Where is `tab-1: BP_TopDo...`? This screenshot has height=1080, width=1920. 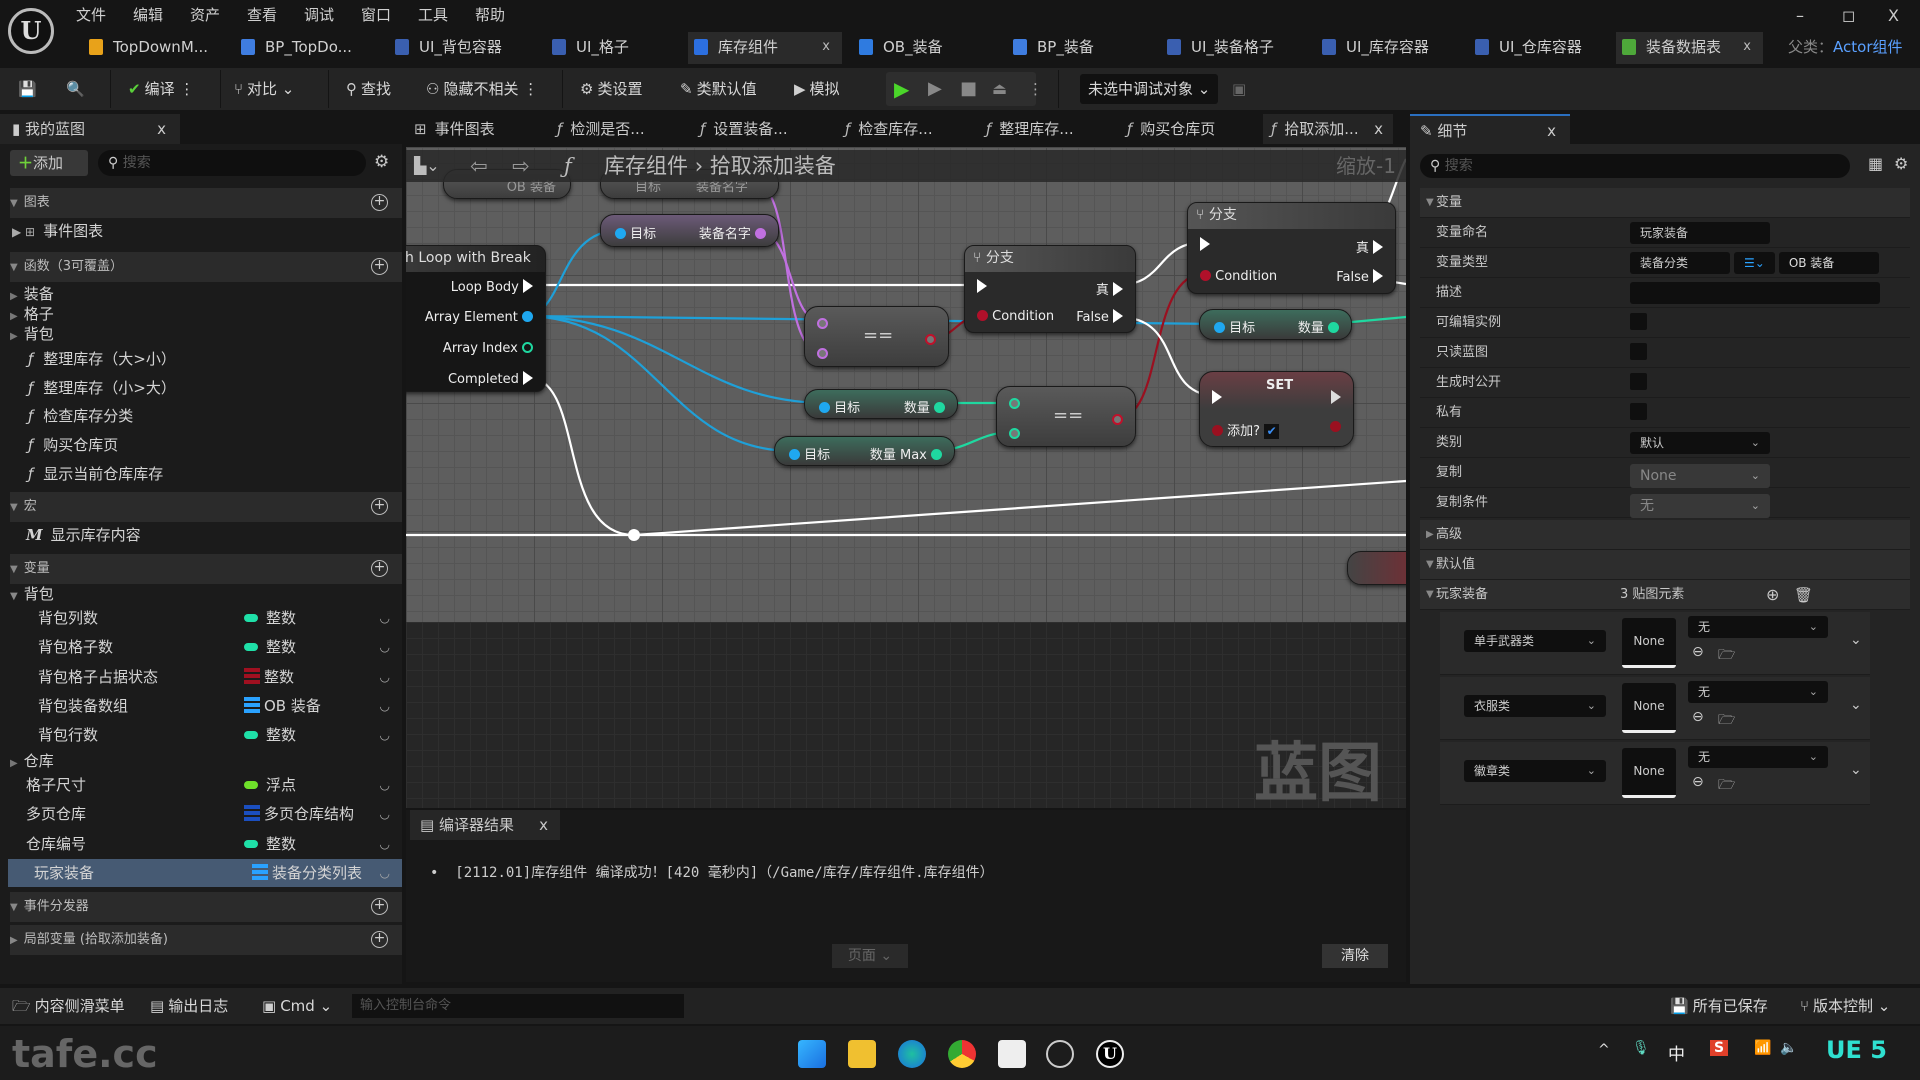
tab-1: BP_TopDo... is located at coordinates (293, 48).